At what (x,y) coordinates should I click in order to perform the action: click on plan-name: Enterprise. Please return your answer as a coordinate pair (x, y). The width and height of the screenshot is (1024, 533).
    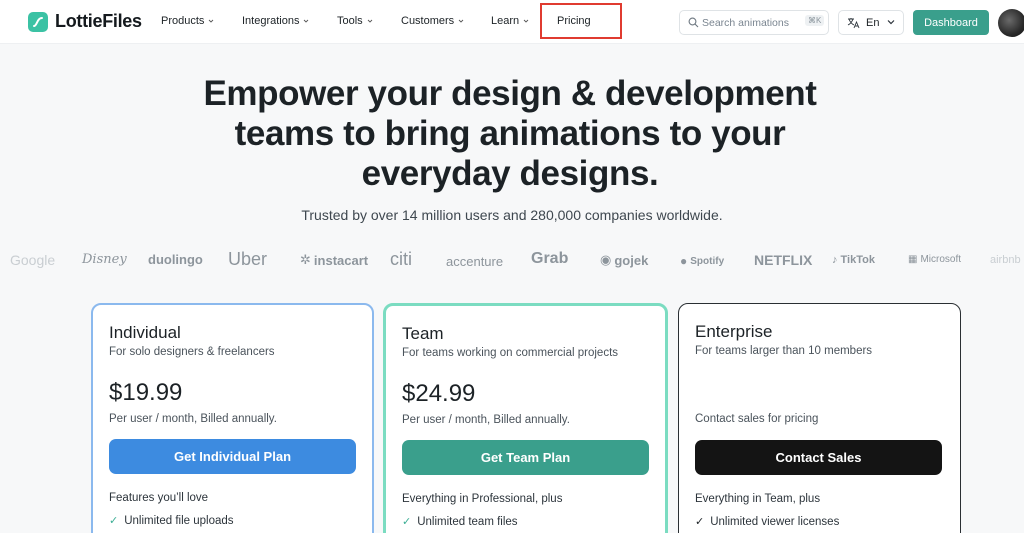
    Looking at the image, I should click on (734, 331).